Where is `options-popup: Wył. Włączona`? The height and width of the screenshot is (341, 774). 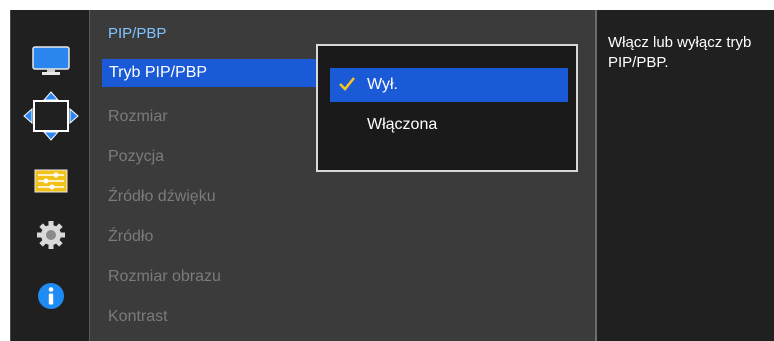 options-popup: Wył. Włączona is located at coordinates (447, 108).